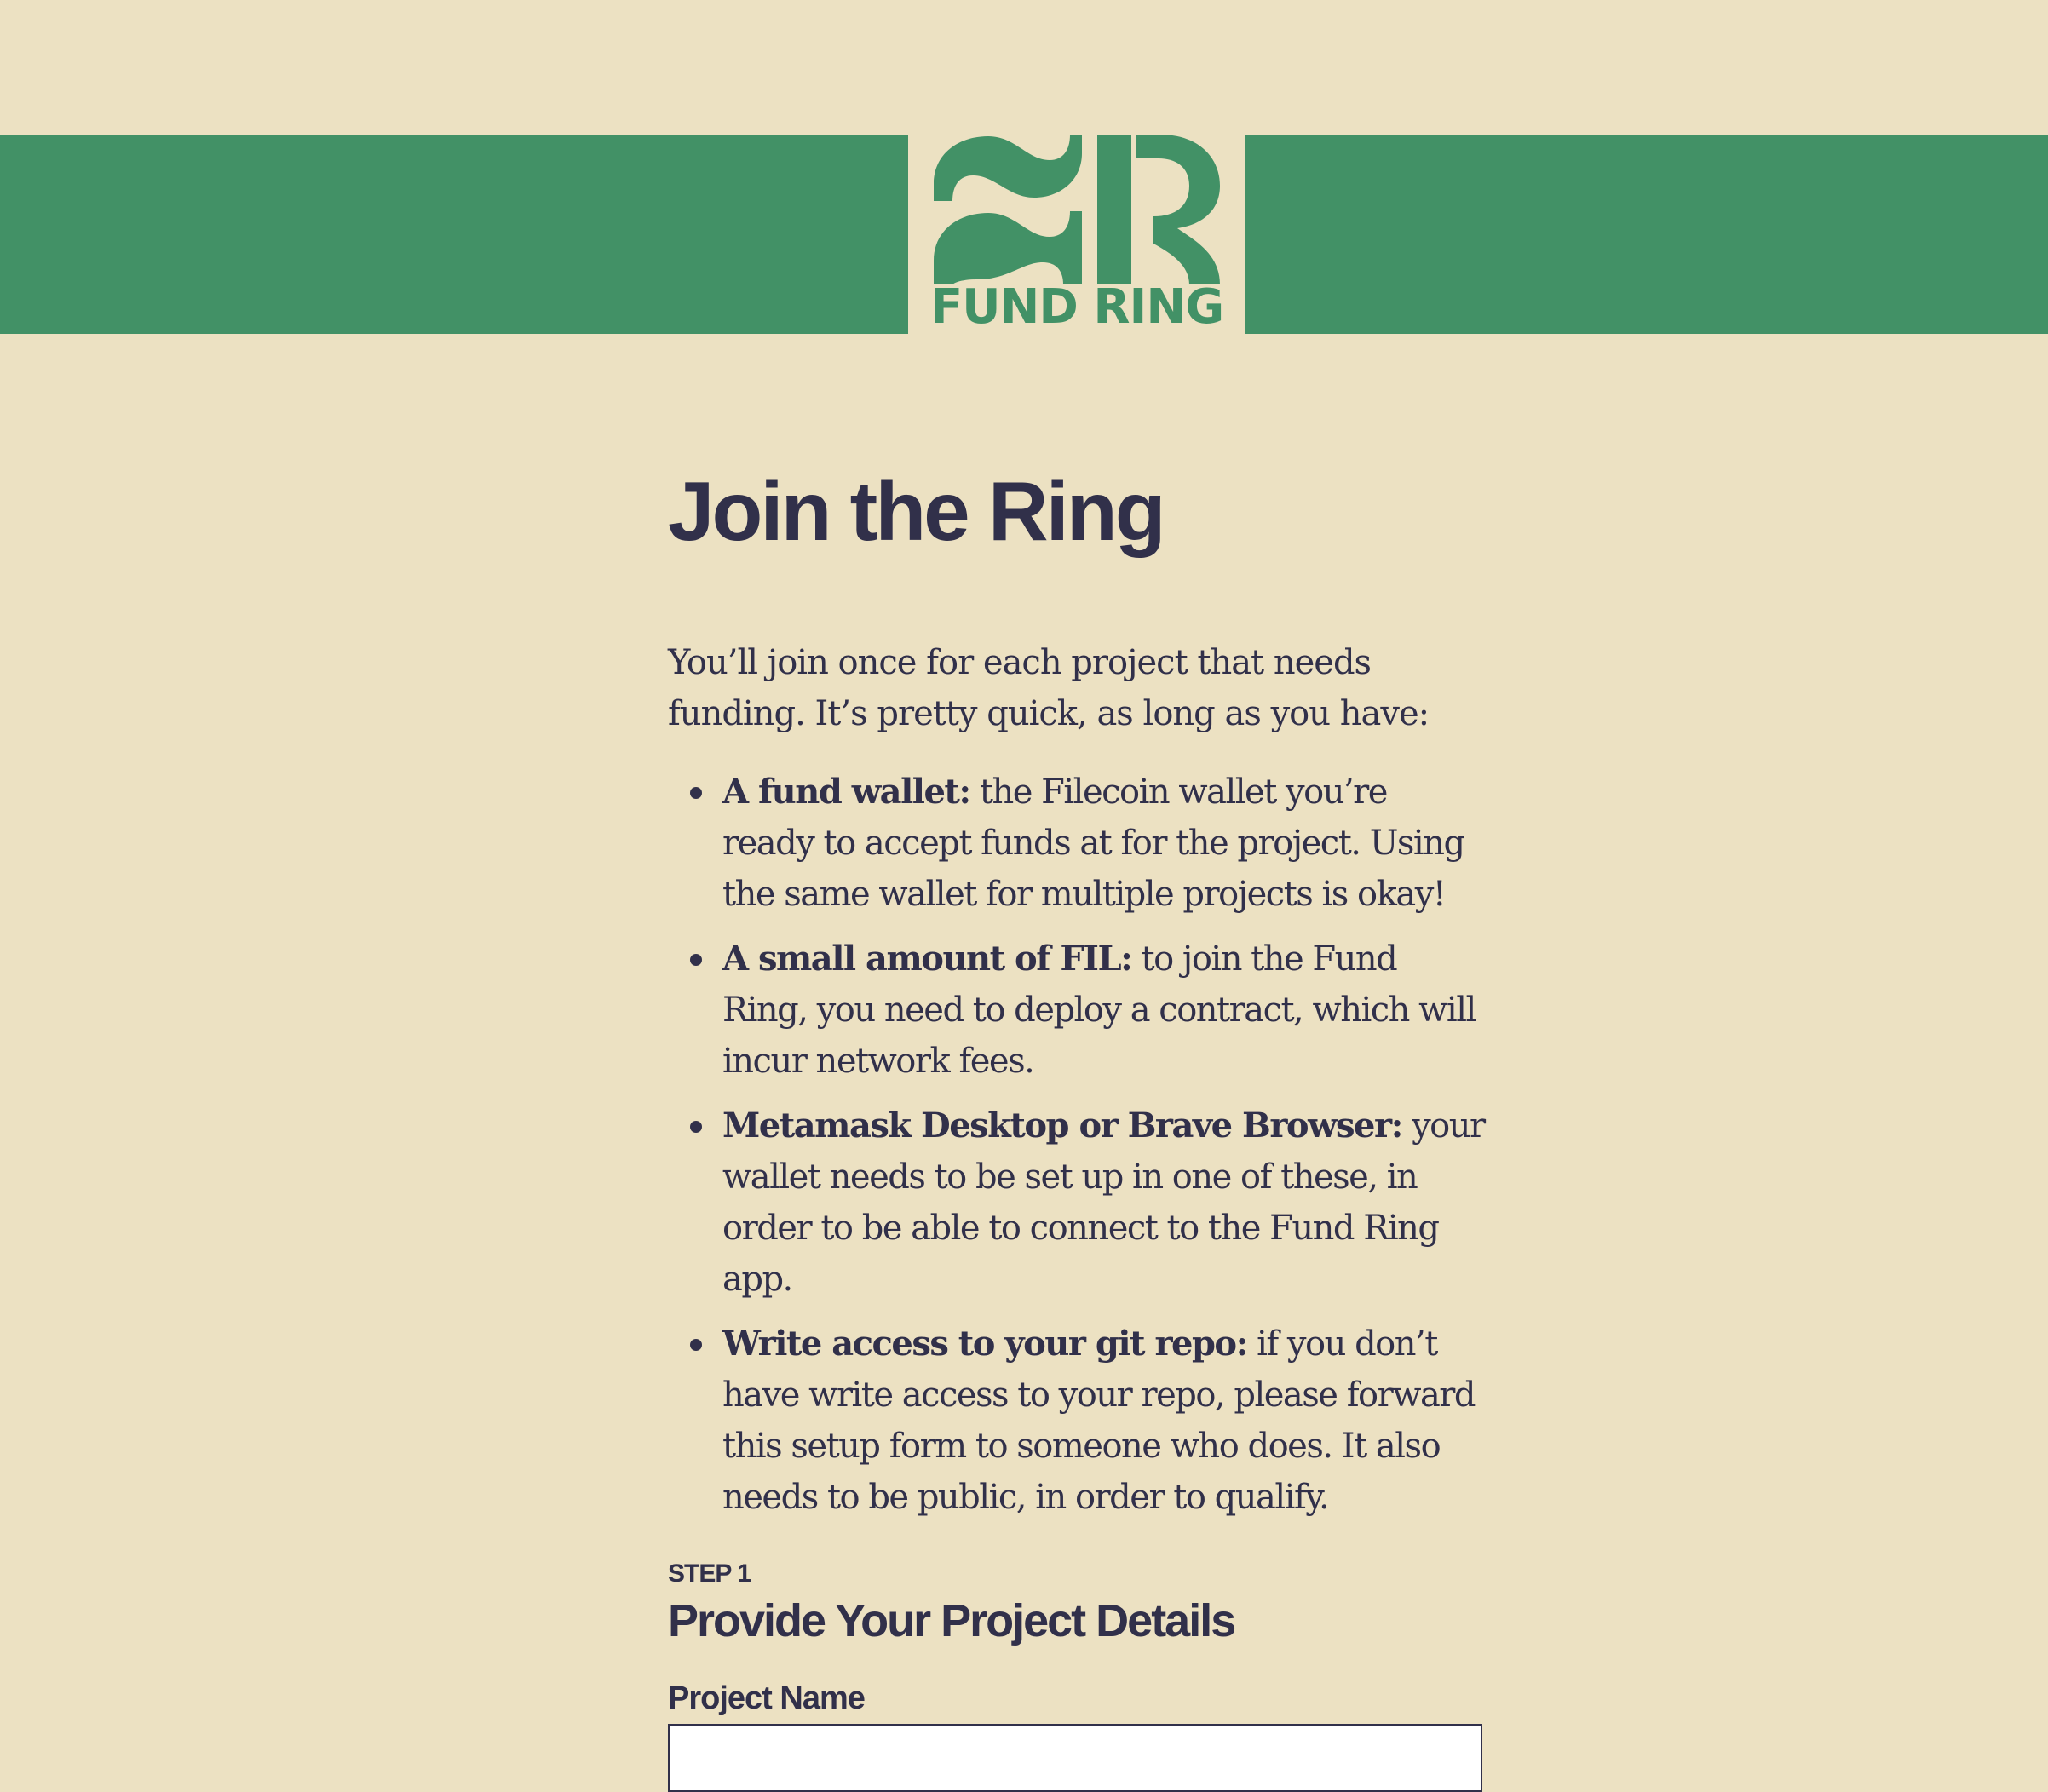  Describe the element at coordinates (917, 511) in the screenshot. I see `page-title: Join the Ring` at that location.